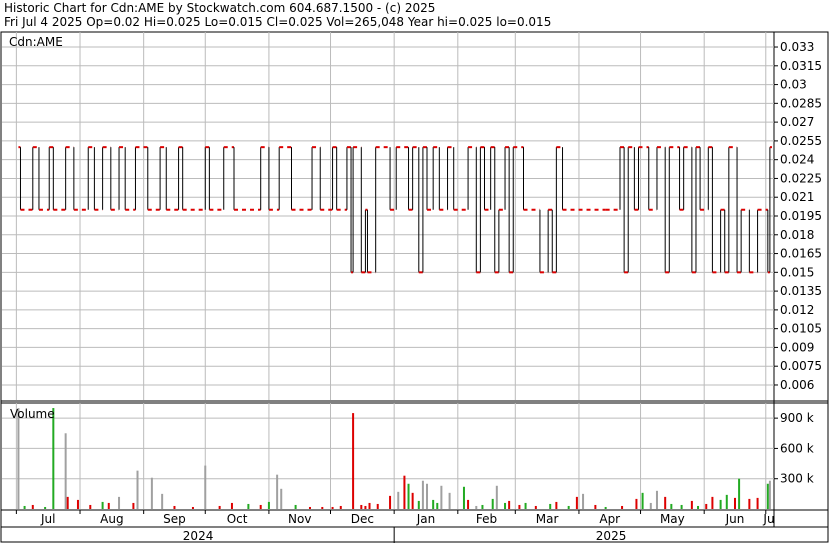  Describe the element at coordinates (611, 536) in the screenshot. I see `year-label: 2025` at that location.